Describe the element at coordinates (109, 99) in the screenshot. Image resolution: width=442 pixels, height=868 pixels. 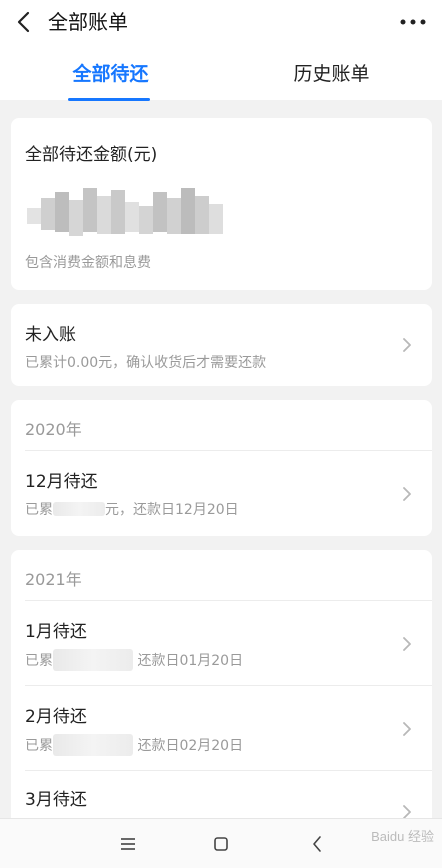
I see `active-tab-indicator` at that location.